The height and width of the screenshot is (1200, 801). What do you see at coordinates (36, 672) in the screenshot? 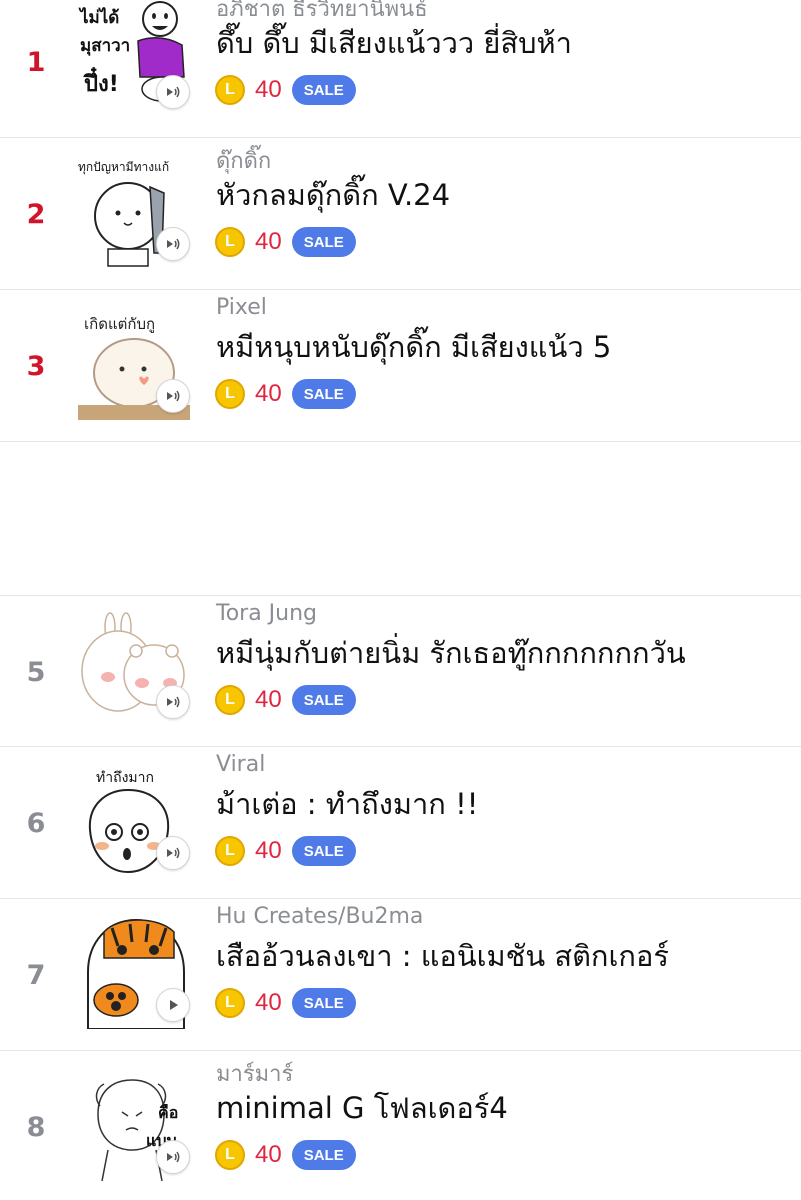
I see `rank-number: 5` at bounding box center [36, 672].